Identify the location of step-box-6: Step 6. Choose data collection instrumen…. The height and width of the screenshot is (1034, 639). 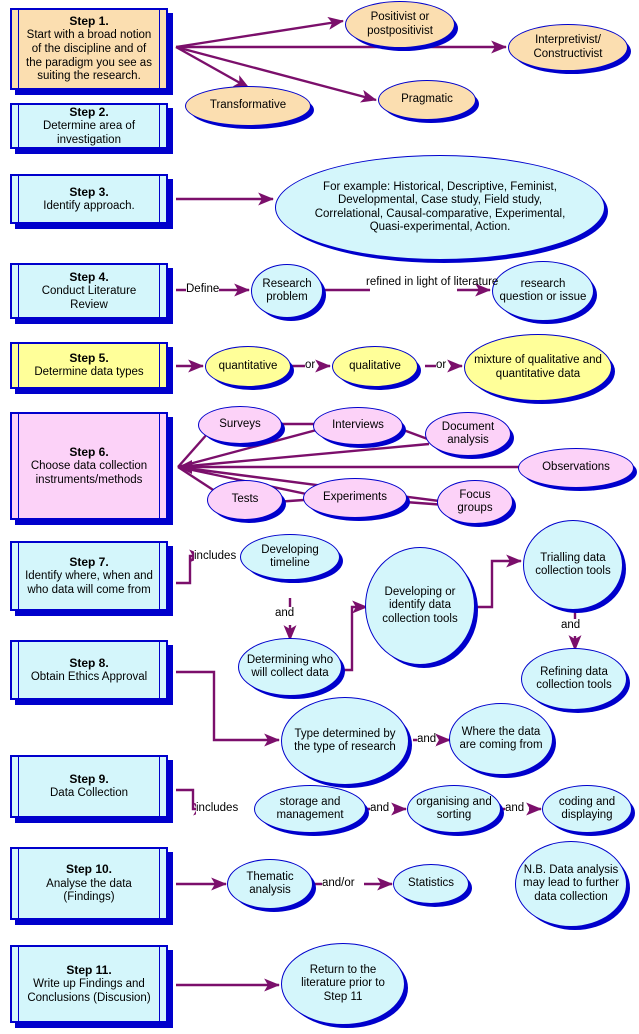
(89, 466).